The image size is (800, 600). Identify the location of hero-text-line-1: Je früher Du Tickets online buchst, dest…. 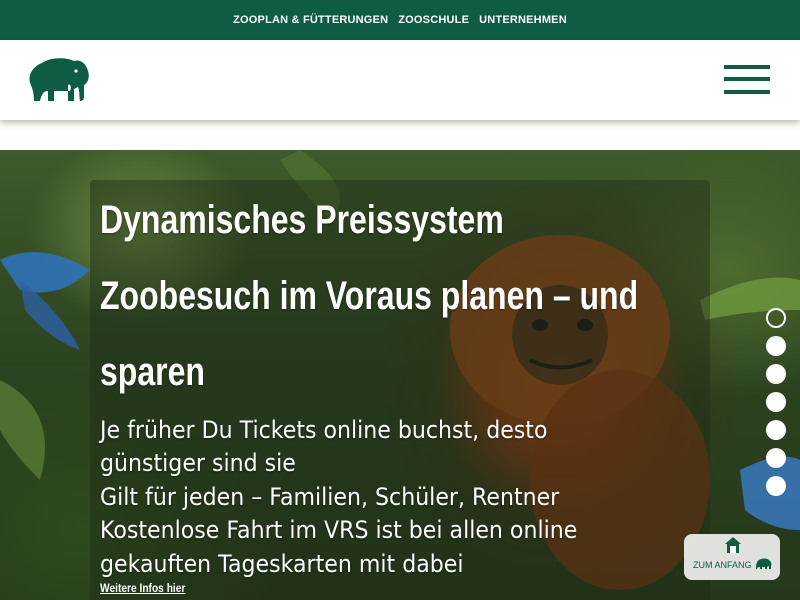
(324, 430).